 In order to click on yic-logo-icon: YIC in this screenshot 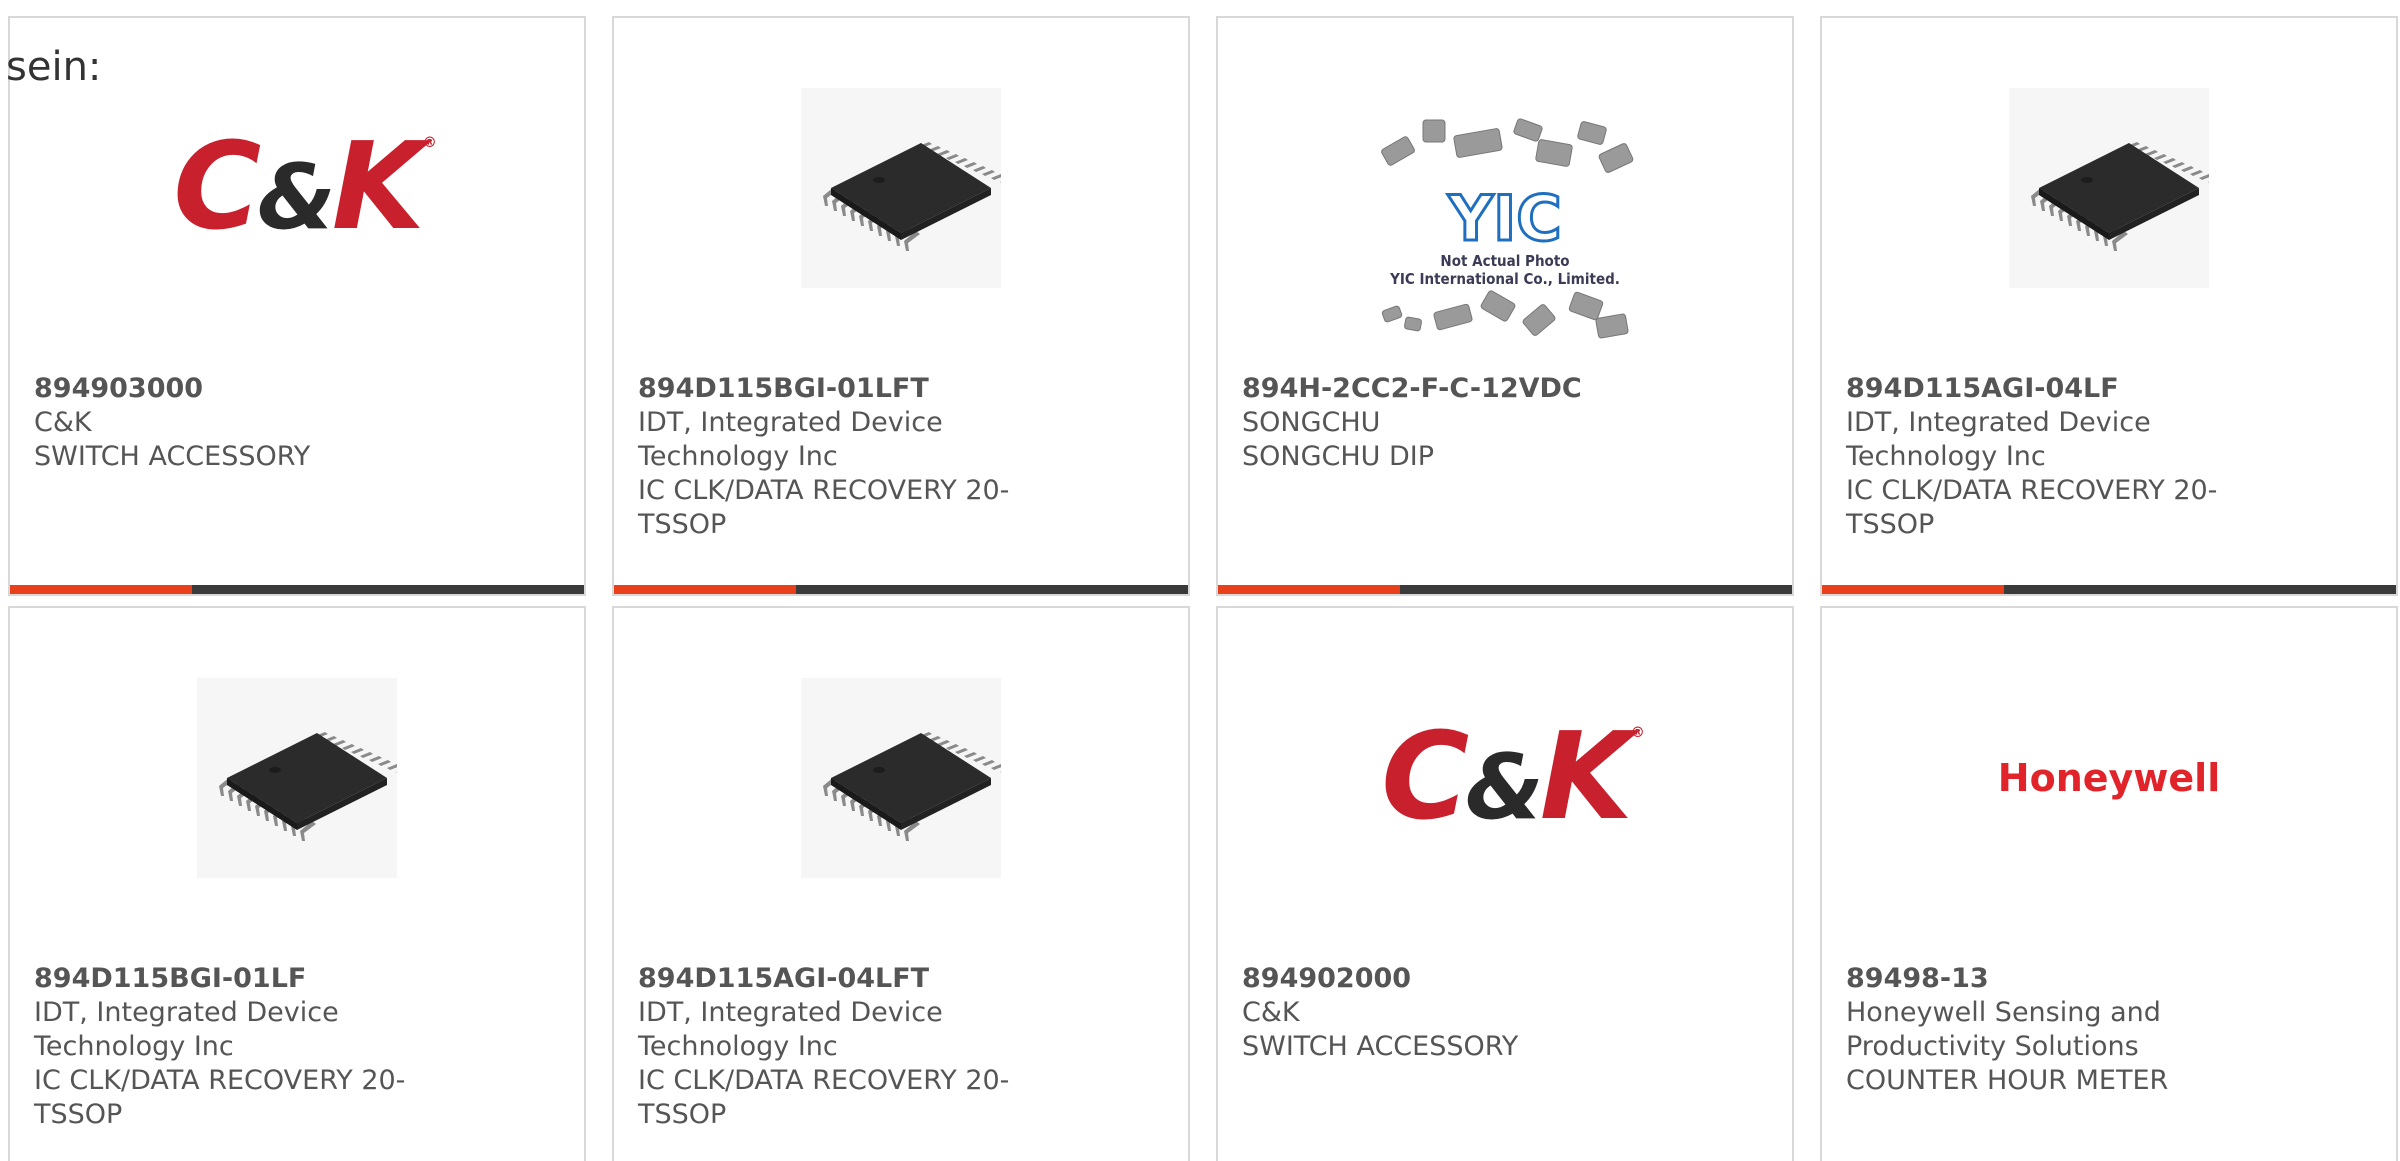, I will do `click(1504, 217)`.